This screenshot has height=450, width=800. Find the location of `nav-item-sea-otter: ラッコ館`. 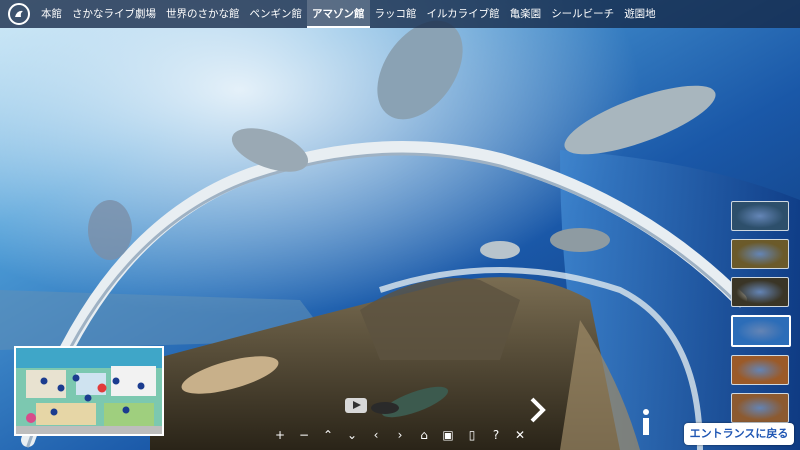

nav-item-sea-otter: ラッコ館 is located at coordinates (396, 14).